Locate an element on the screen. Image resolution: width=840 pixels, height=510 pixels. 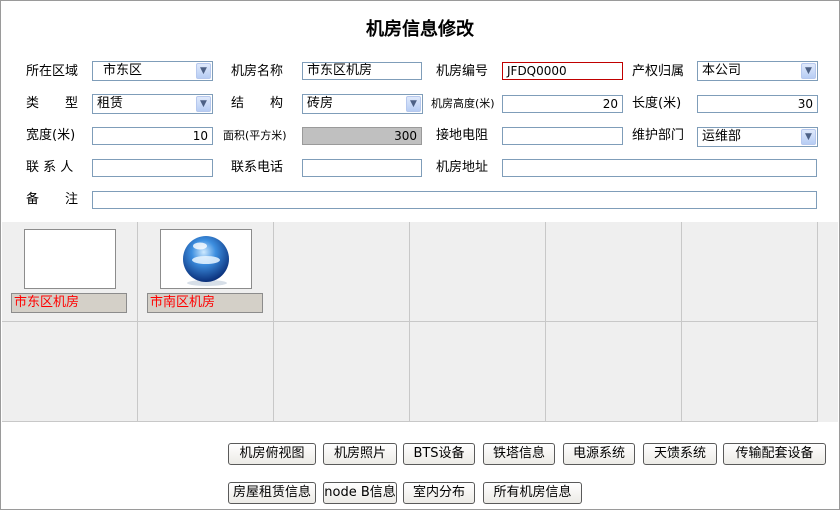
grid-cell: 市东区机房 is located at coordinates (70, 272).